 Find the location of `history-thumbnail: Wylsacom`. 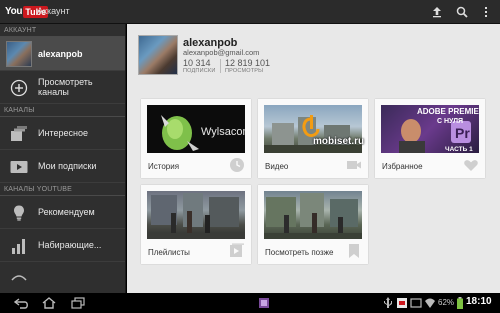

history-thumbnail: Wylsacom is located at coordinates (196, 129).